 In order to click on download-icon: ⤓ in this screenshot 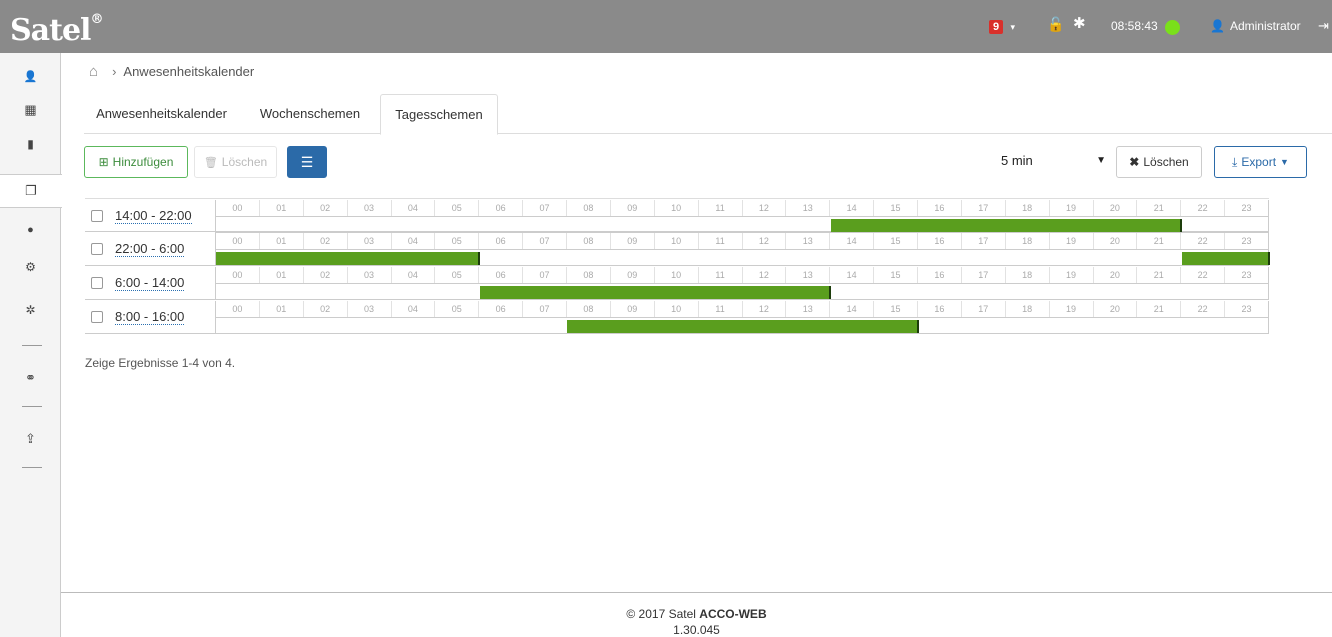, I will do `click(1235, 161)`.